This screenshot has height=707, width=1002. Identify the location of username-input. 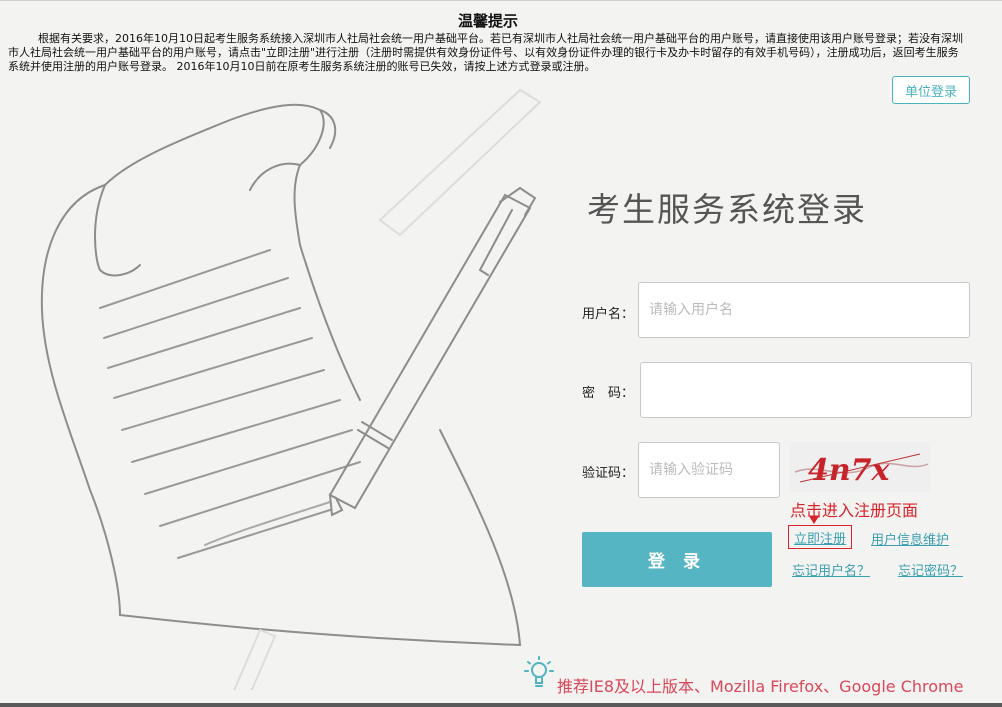
(804, 310).